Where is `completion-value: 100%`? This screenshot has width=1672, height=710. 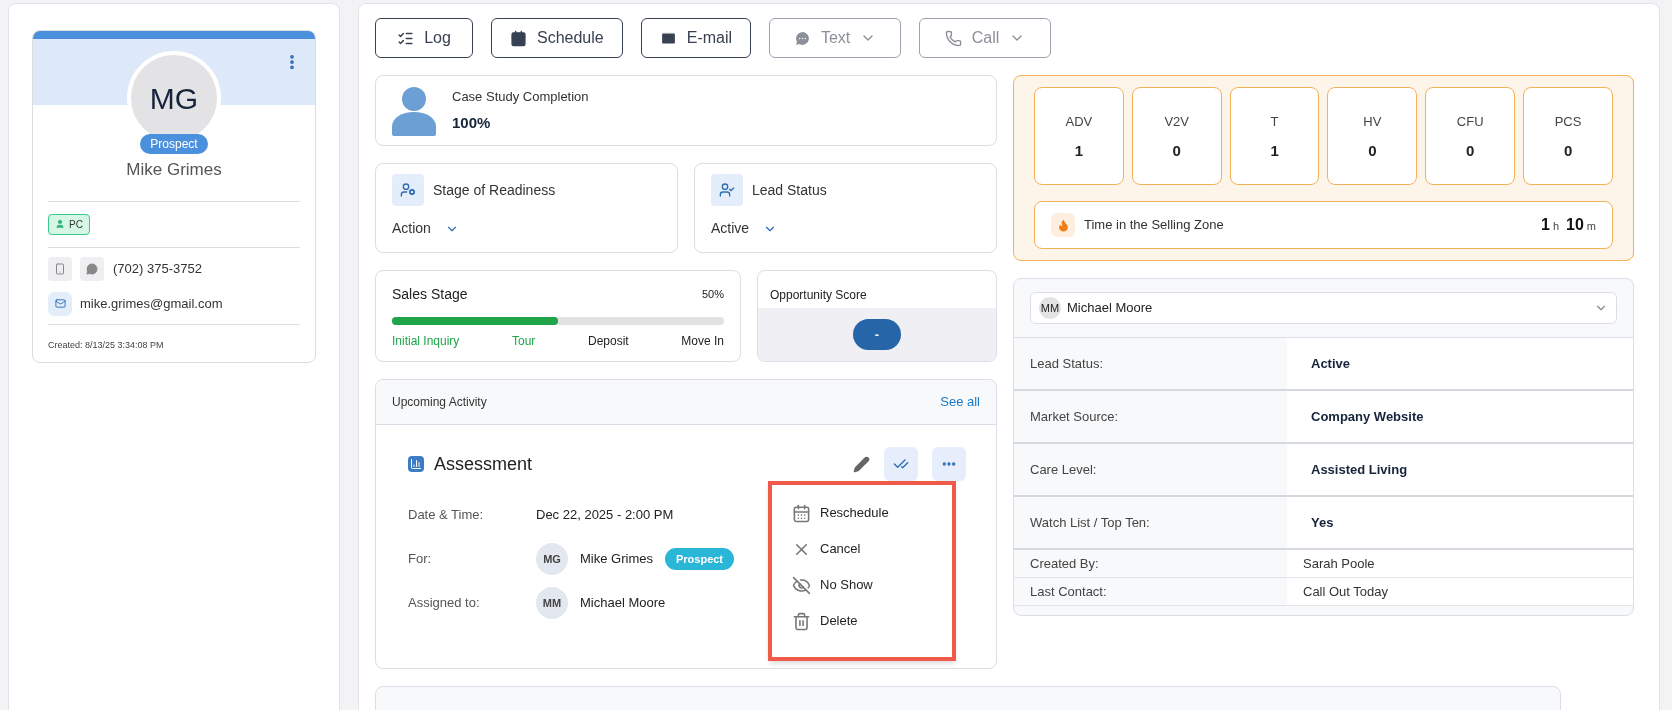 completion-value: 100% is located at coordinates (472, 123).